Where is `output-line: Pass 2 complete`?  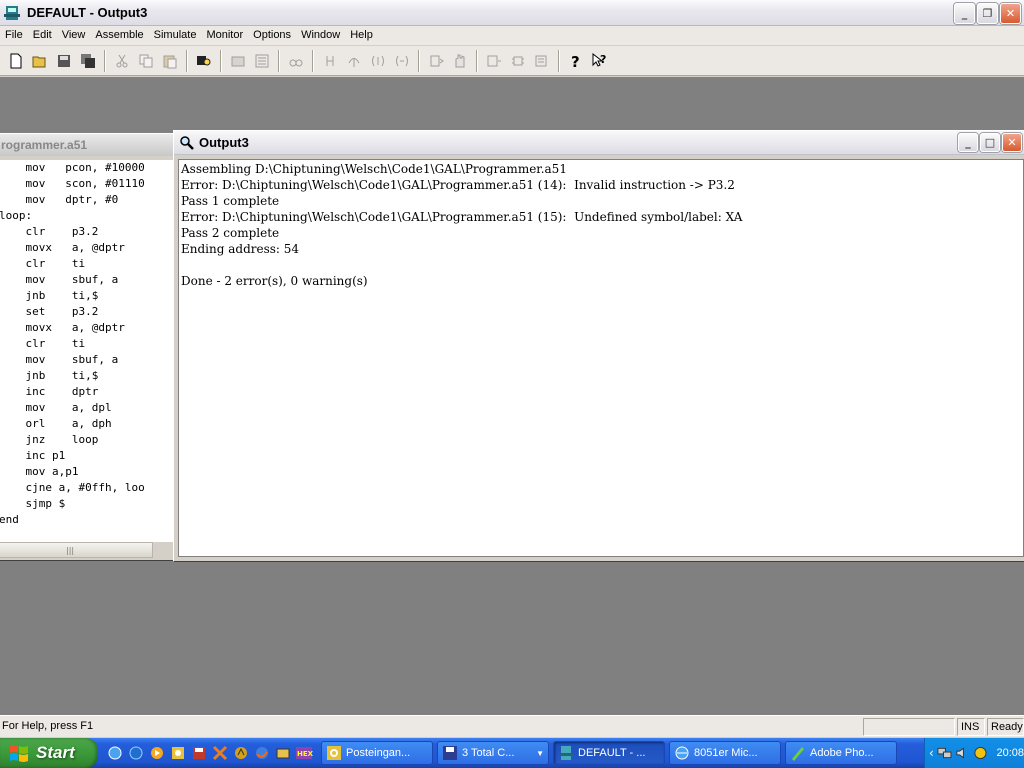 output-line: Pass 2 complete is located at coordinates (230, 233).